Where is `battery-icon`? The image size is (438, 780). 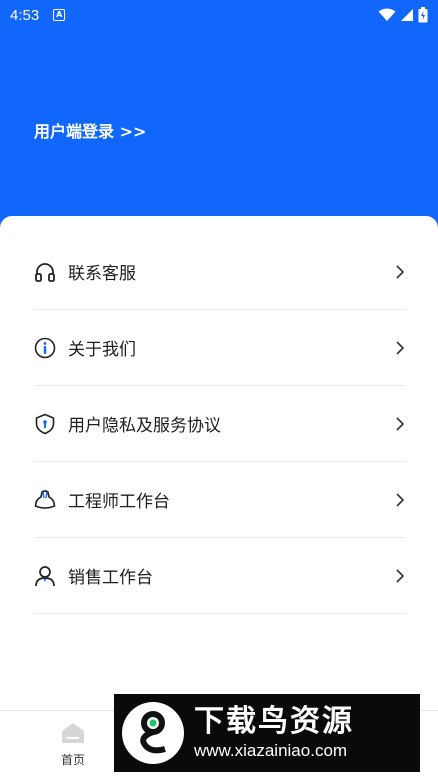
battery-icon is located at coordinates (423, 15).